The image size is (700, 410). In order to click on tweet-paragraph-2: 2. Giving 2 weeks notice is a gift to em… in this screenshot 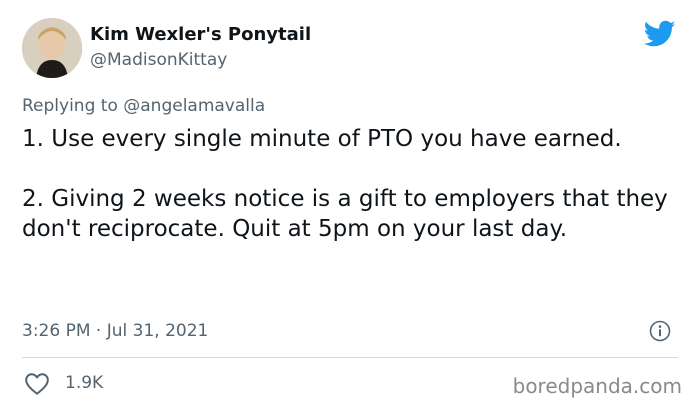, I will do `click(345, 214)`.